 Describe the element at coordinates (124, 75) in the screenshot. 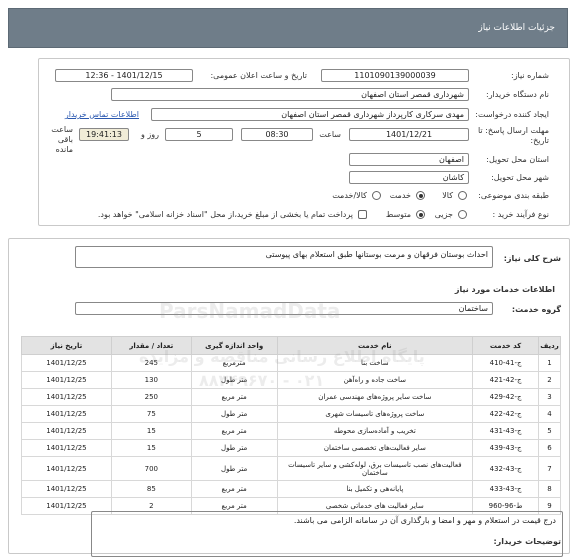

I see `announce-field: 1401/12/15 - 12:36` at that location.